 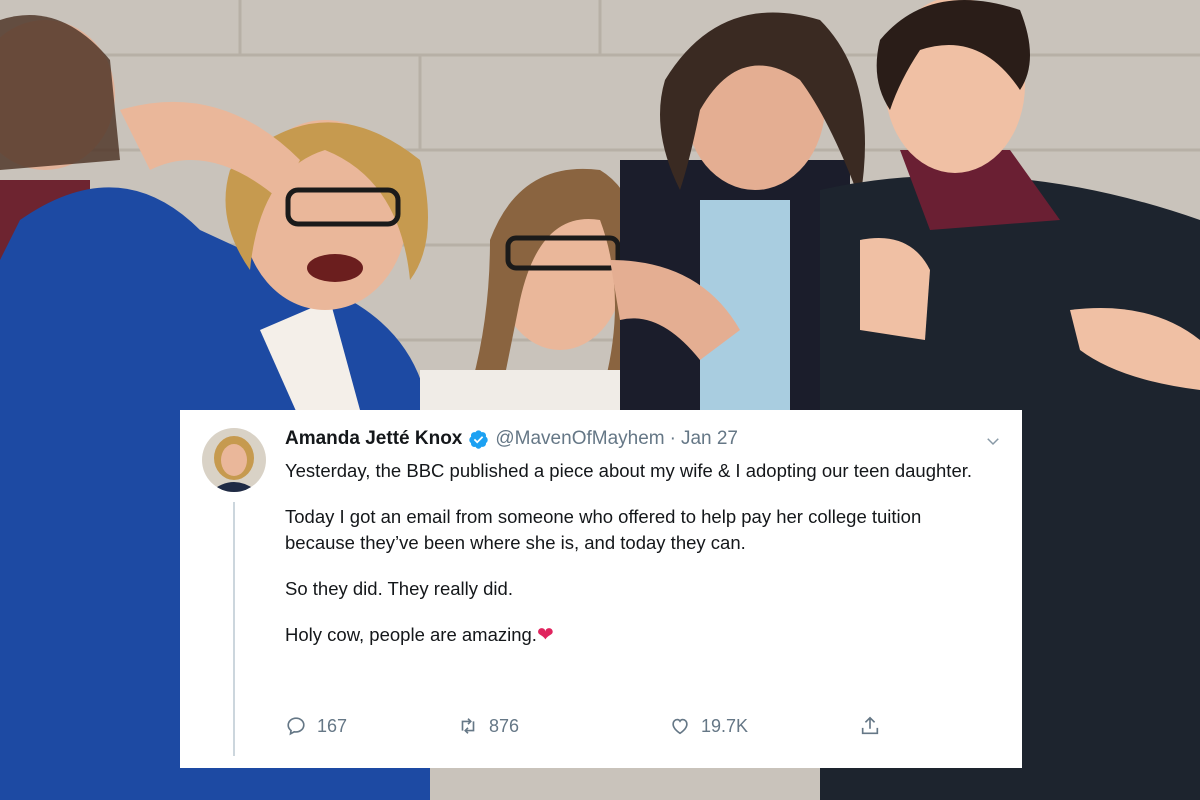 What do you see at coordinates (411, 634) in the screenshot?
I see `tweet-paragraph: Holy cow, people are amazing.` at bounding box center [411, 634].